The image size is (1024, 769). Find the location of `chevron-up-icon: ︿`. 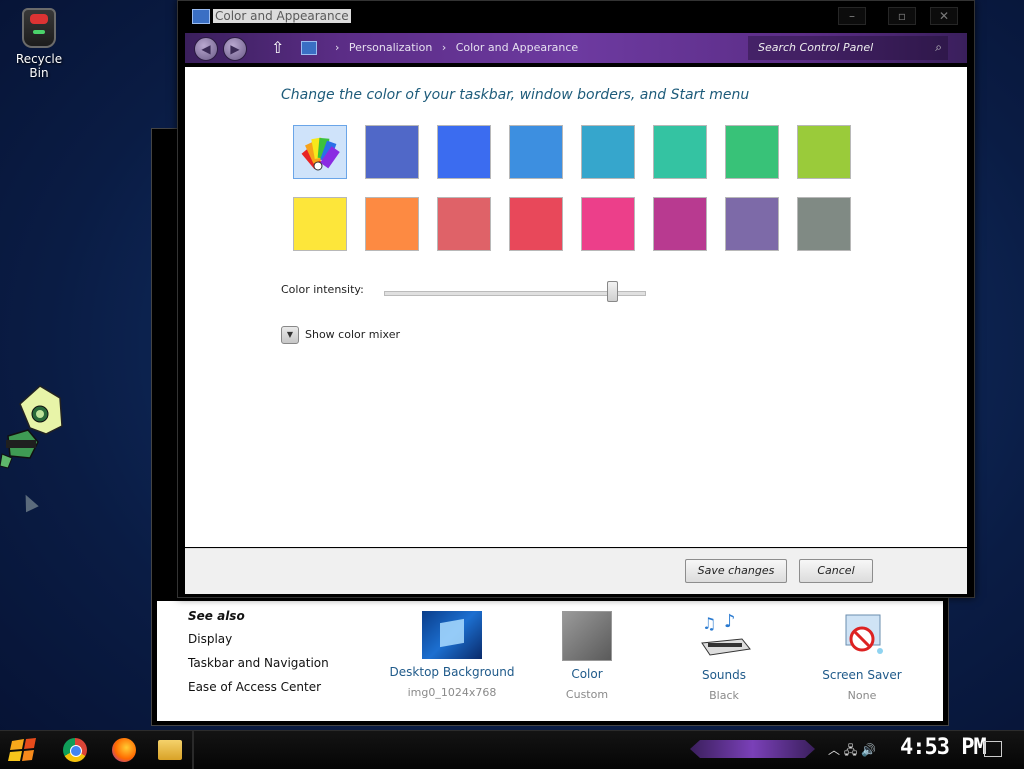

chevron-up-icon: ︿ is located at coordinates (834, 750).